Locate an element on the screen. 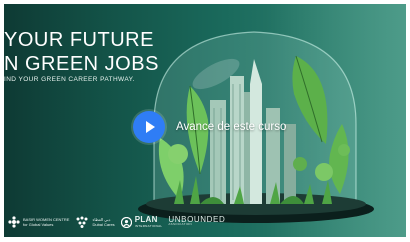 Image resolution: width=410 pixels, height=242 pixels. dubai-cares-logo: دبي العطاء Dubai Cares is located at coordinates (95, 222).